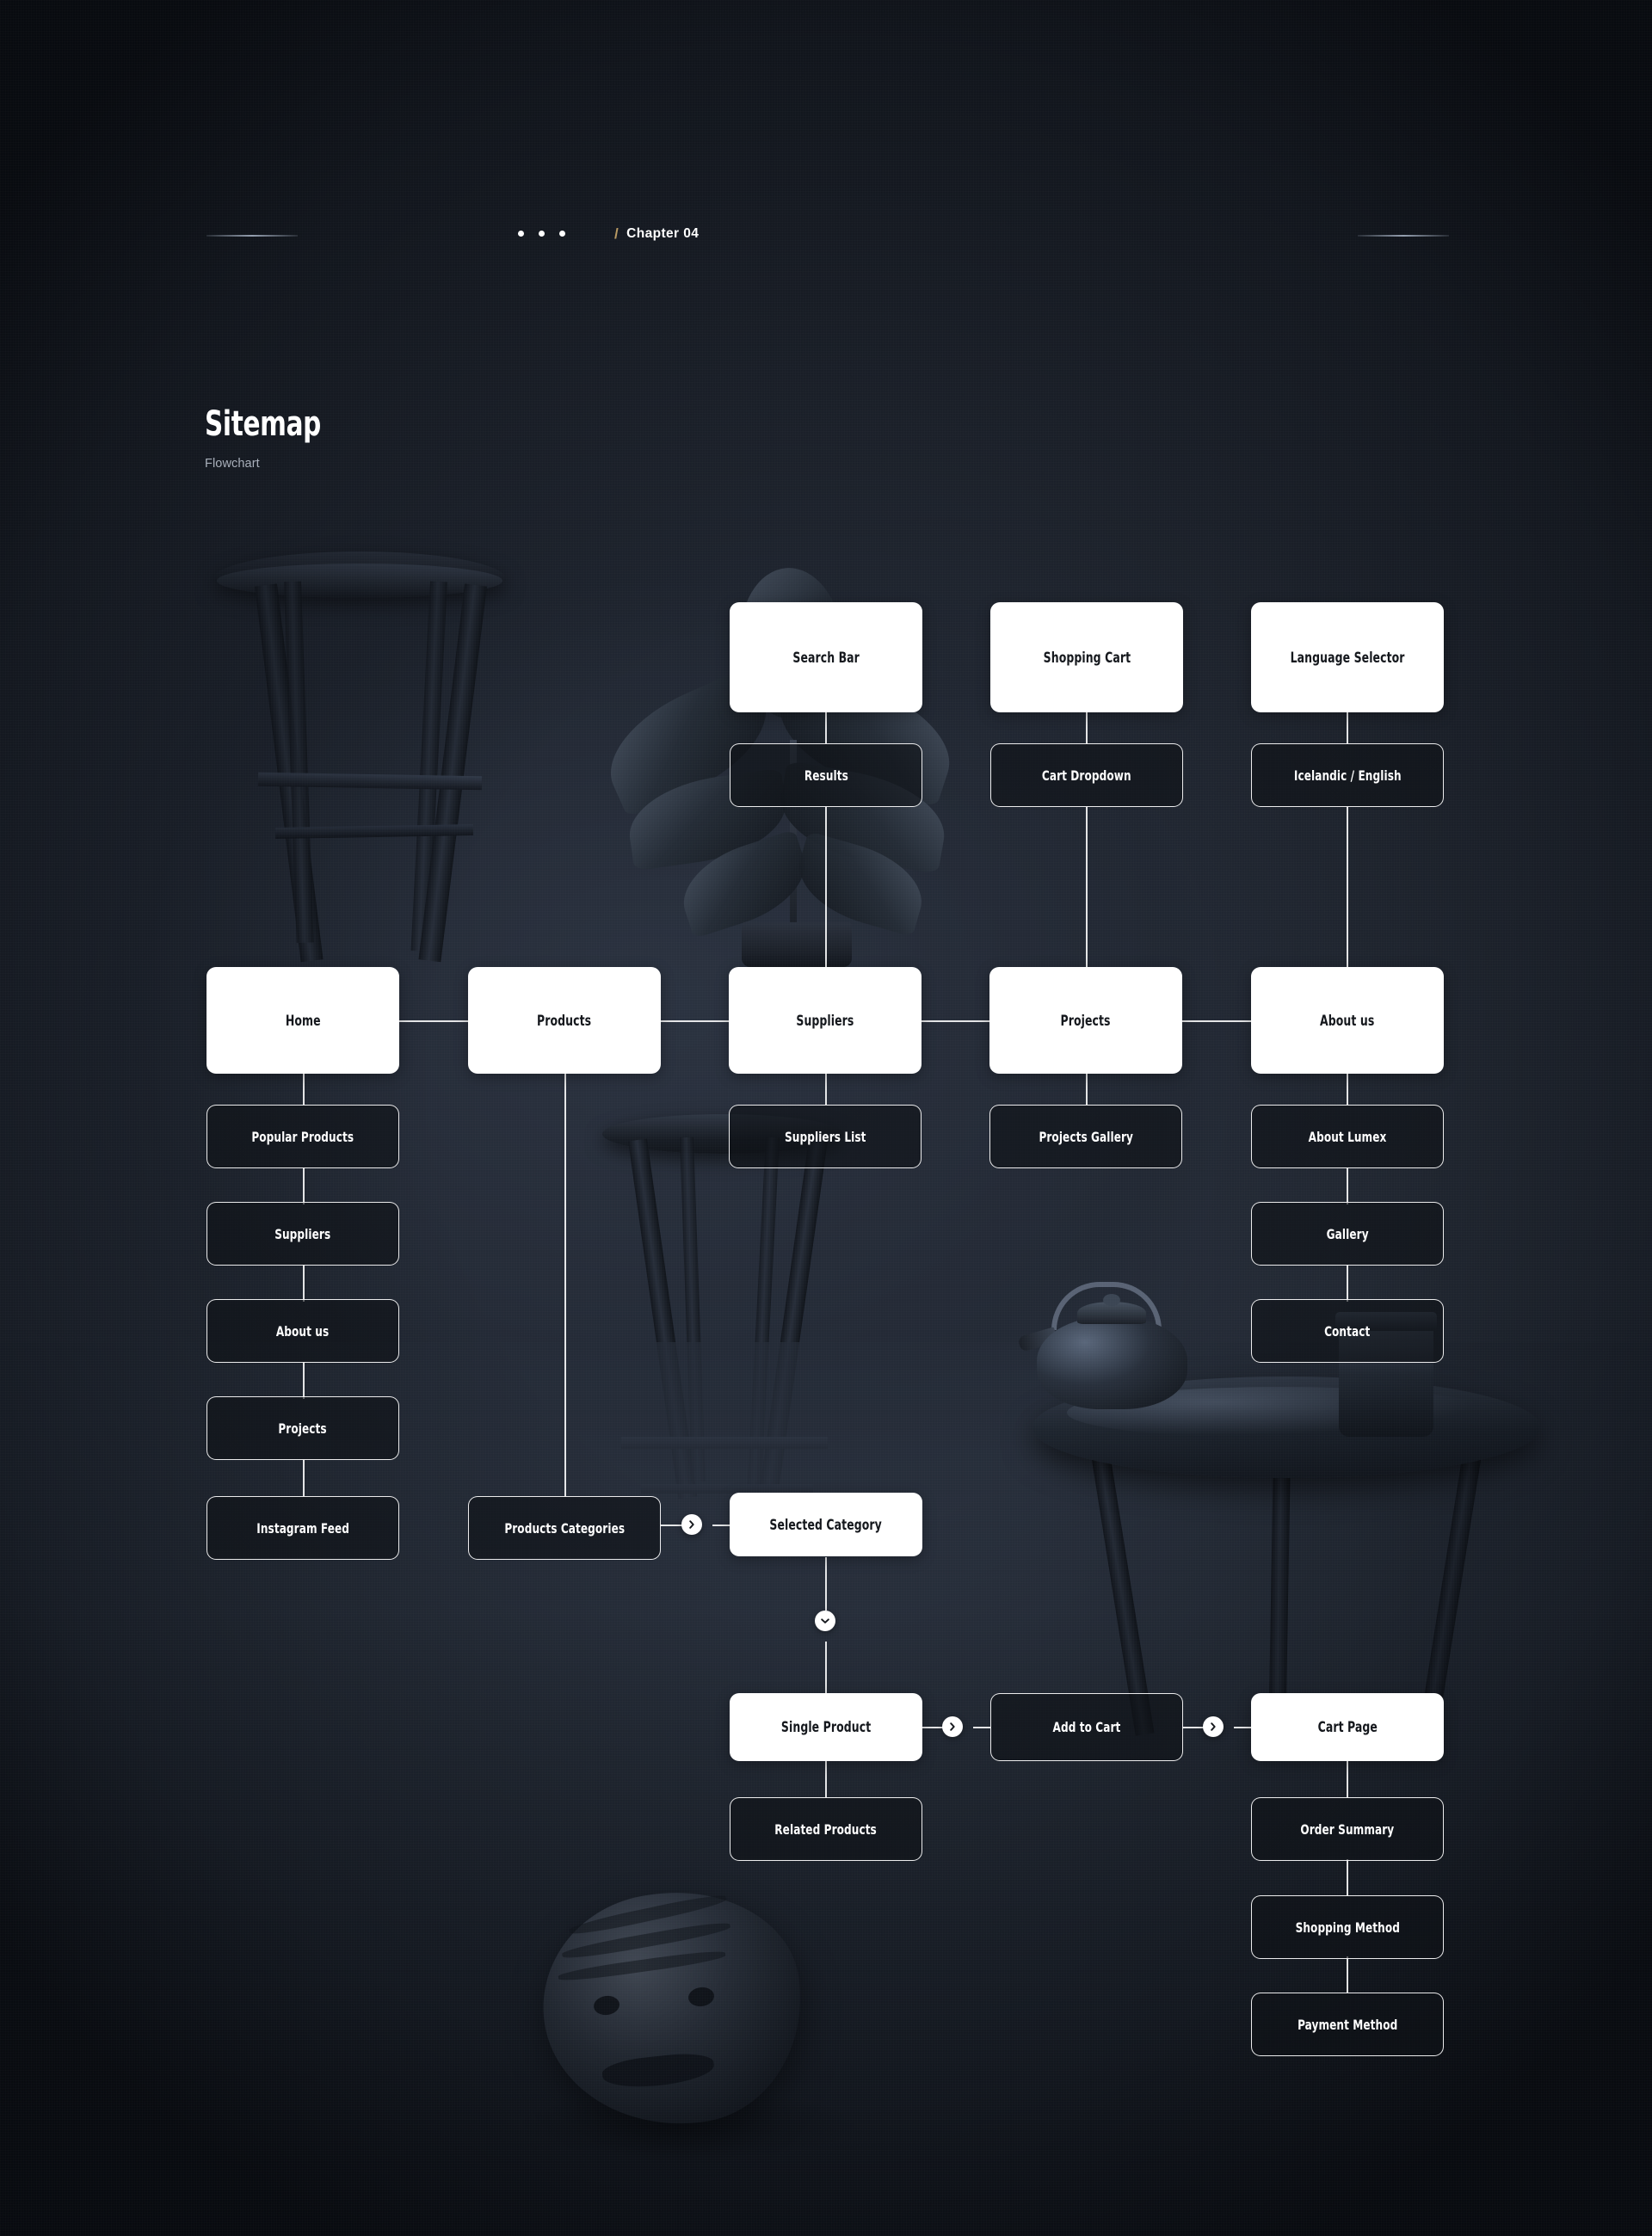  I want to click on node-results: Results, so click(826, 775).